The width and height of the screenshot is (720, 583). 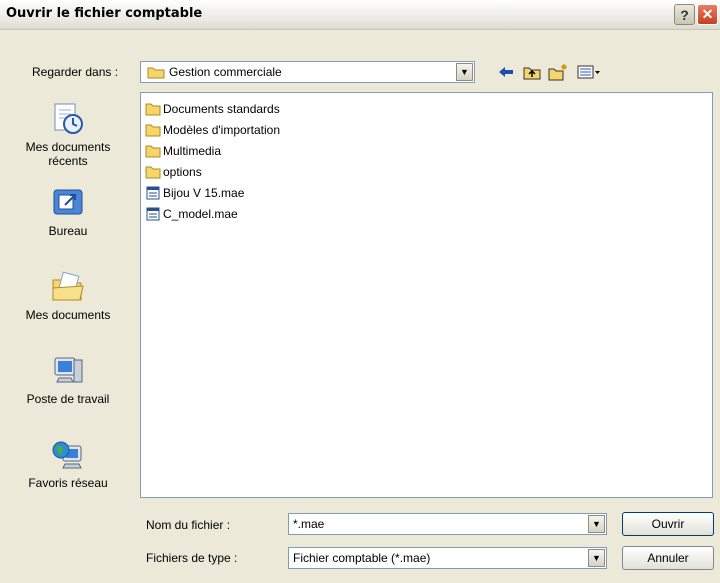 I want to click on open-button-label: Ouvrir, so click(x=668, y=524).